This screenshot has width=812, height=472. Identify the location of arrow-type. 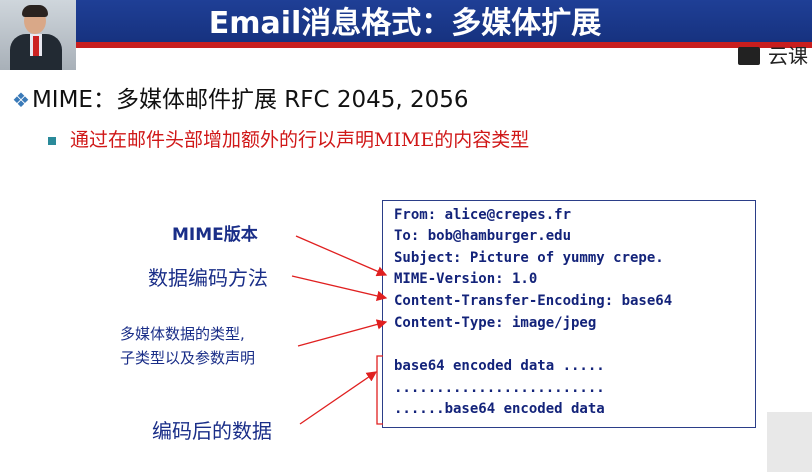
(342, 333).